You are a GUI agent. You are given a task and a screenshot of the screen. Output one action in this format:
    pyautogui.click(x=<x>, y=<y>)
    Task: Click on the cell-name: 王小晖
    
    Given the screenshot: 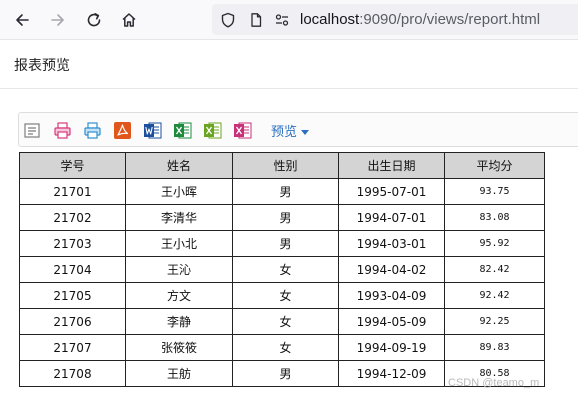 What is the action you would take?
    pyautogui.click(x=179, y=191)
    